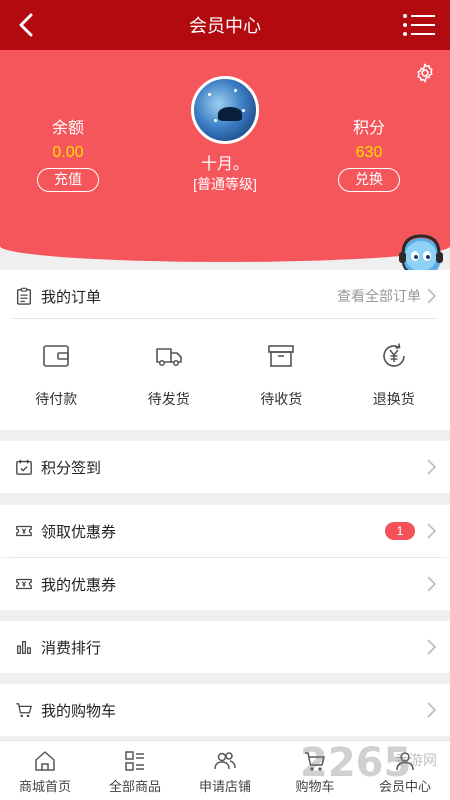  I want to click on coupon-count-badge: 1, so click(400, 531).